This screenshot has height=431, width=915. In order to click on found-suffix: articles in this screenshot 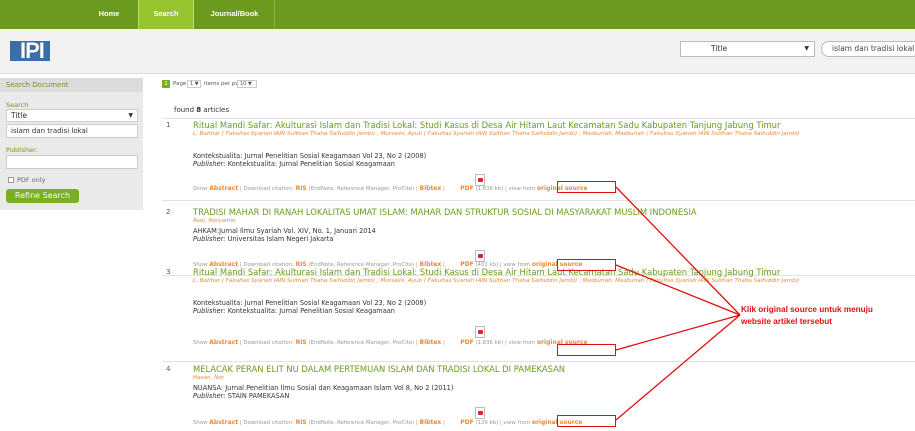, I will do `click(215, 110)`.